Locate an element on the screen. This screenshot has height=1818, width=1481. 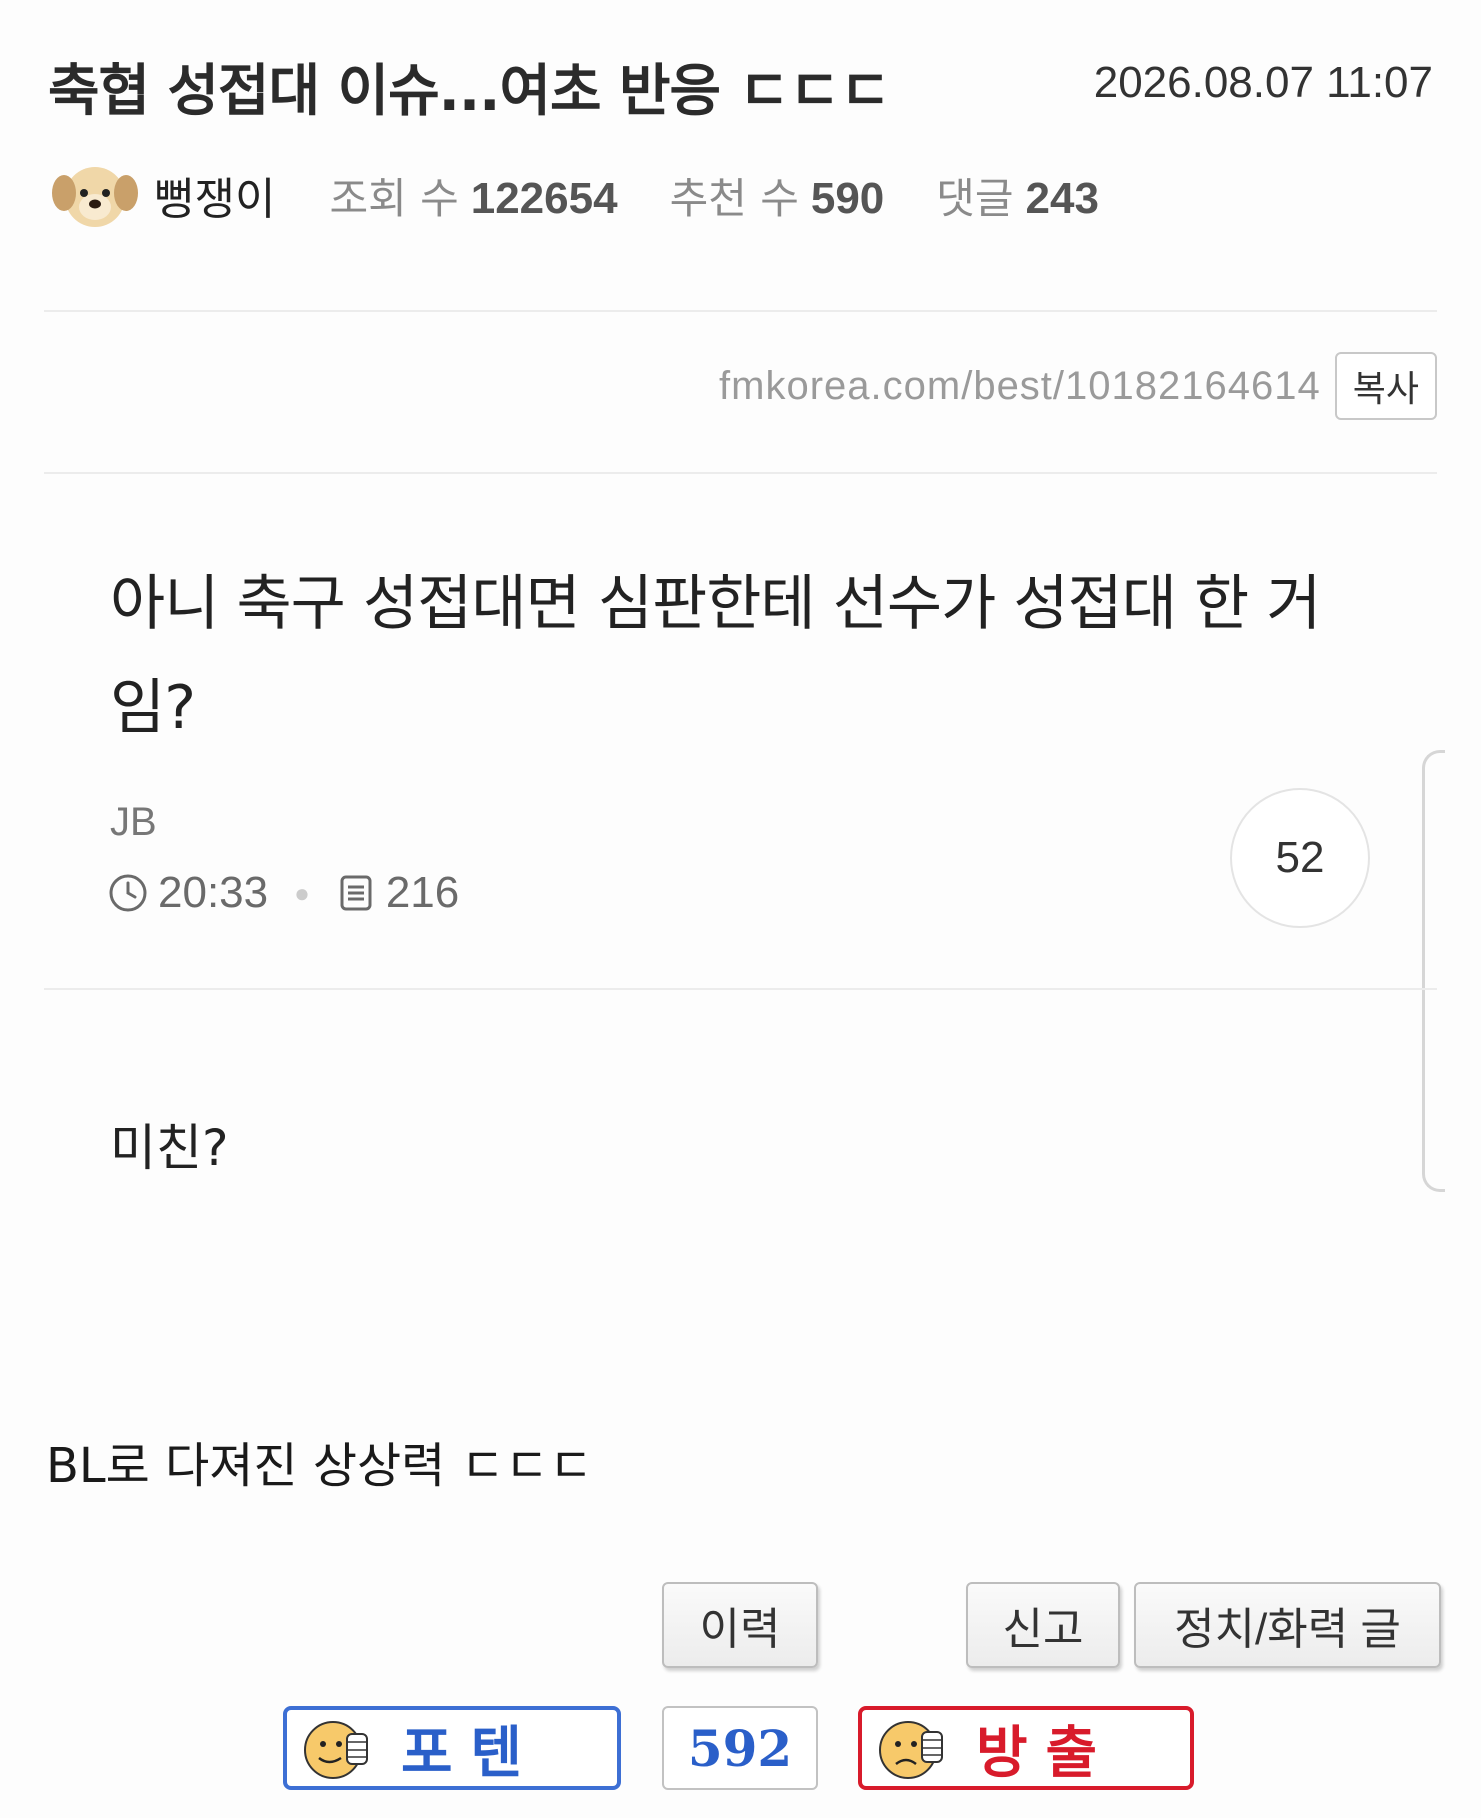
recommend-label: 추천 수 is located at coordinates (734, 198).